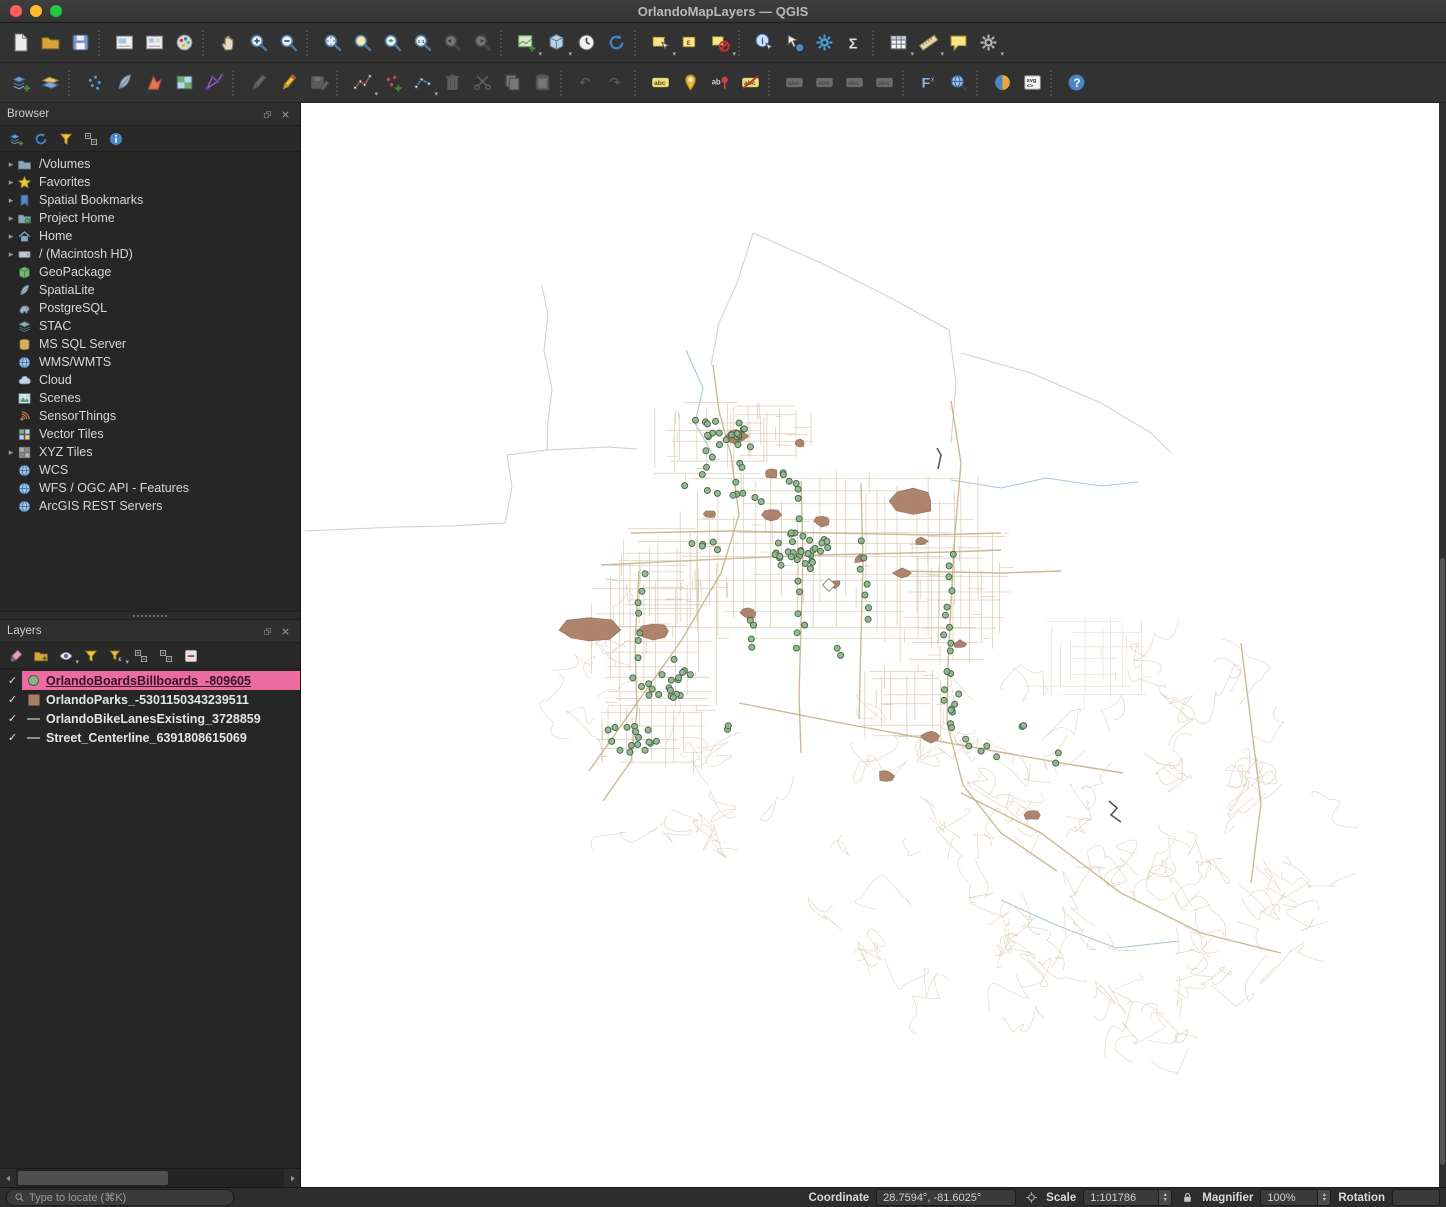 Image resolution: width=1446 pixels, height=1207 pixels. I want to click on open-data-source-manager-button, so click(20, 83).